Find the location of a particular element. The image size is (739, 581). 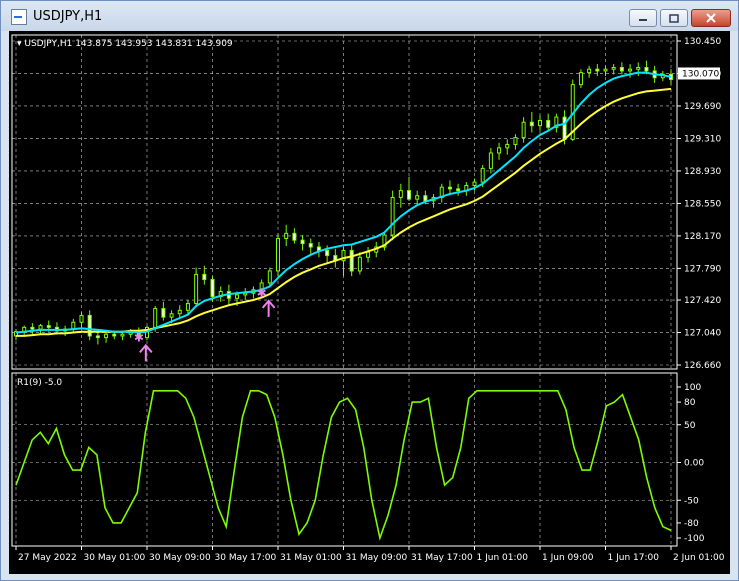

price-tick-label: 129.690 is located at coordinates (702, 107).